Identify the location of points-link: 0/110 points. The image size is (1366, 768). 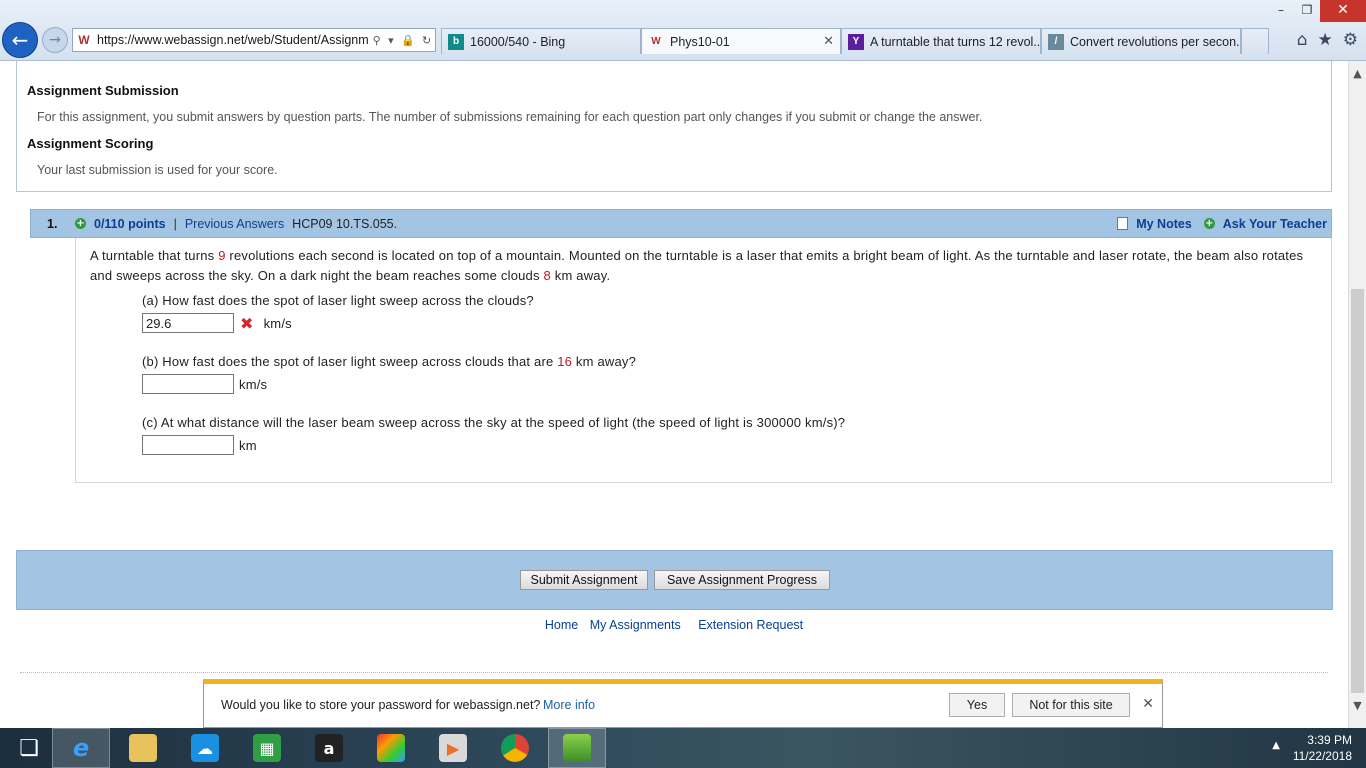
(130, 224).